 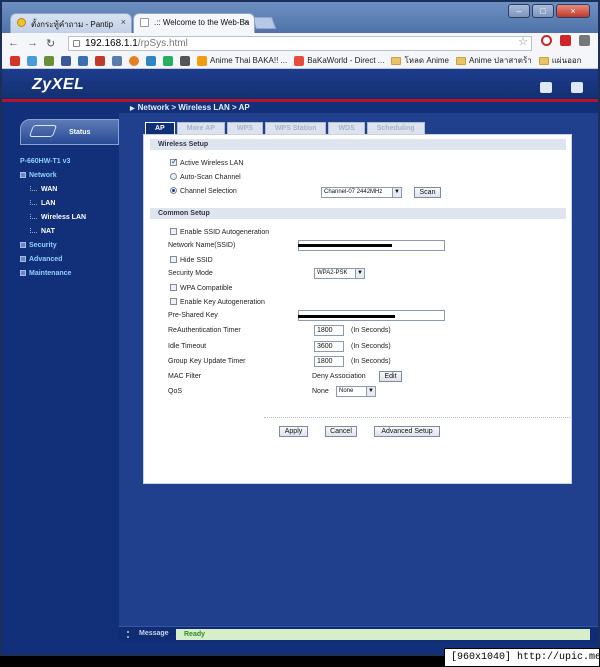 I want to click on tab-router: .:: Welcome to the Web-Ba ×, so click(x=194, y=23).